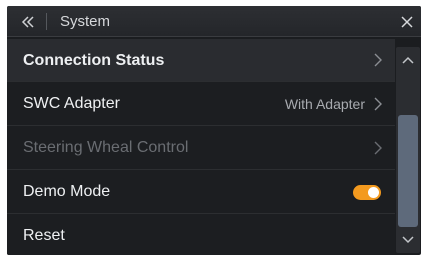 The height and width of the screenshot is (259, 427). Describe the element at coordinates (71, 103) in the screenshot. I see `setting-label: SWC Adapter` at that location.